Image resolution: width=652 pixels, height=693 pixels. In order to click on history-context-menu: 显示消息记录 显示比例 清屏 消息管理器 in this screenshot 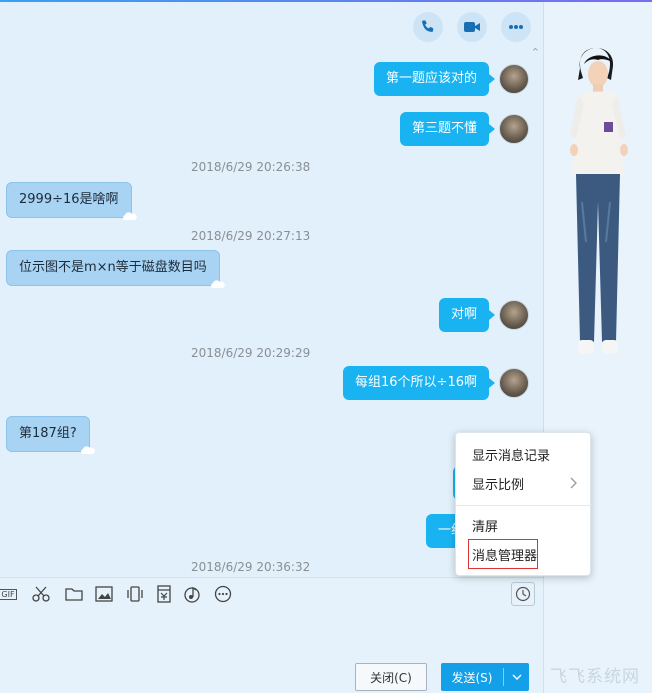, I will do `click(523, 504)`.